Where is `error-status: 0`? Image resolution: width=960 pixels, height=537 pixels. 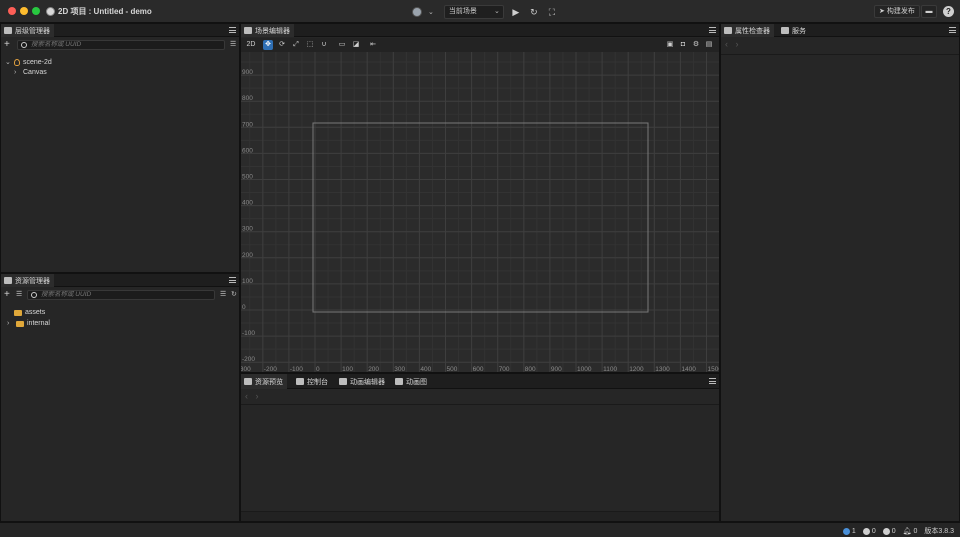
error-status: 0 is located at coordinates (889, 531).